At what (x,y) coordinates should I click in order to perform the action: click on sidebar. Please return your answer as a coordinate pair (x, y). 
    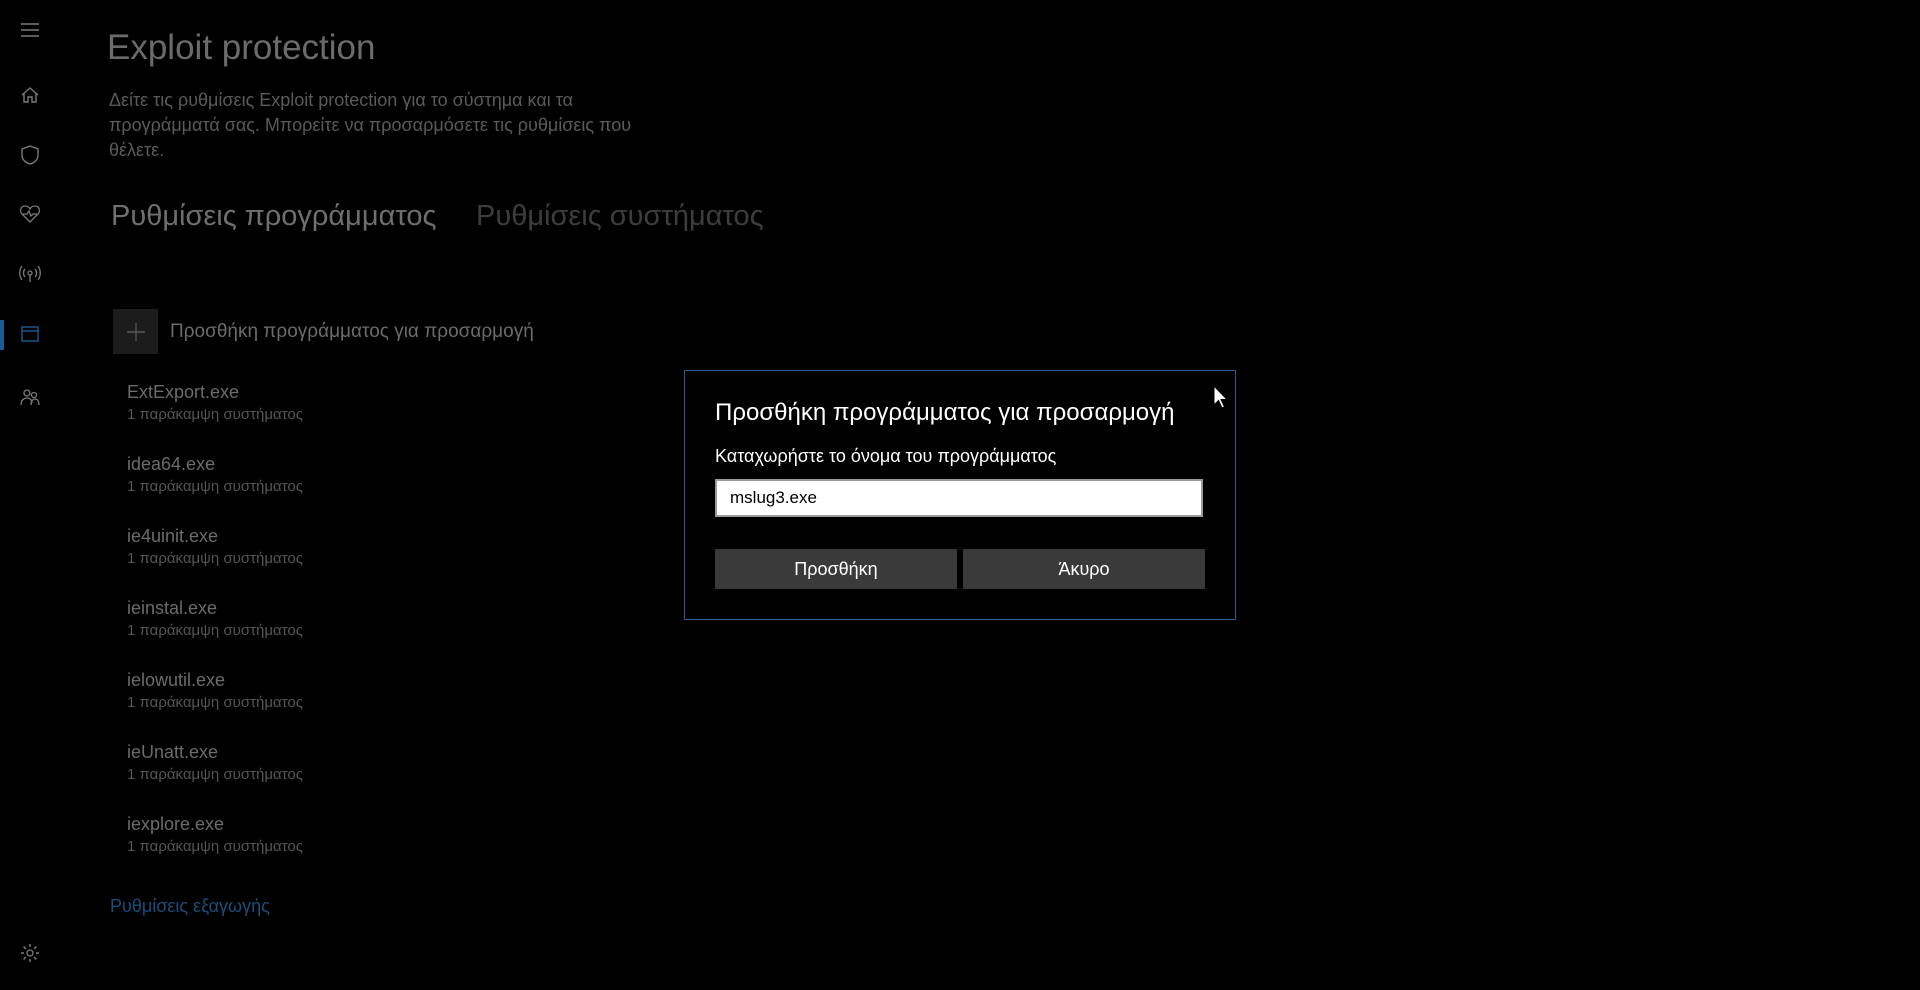
    Looking at the image, I should click on (30, 495).